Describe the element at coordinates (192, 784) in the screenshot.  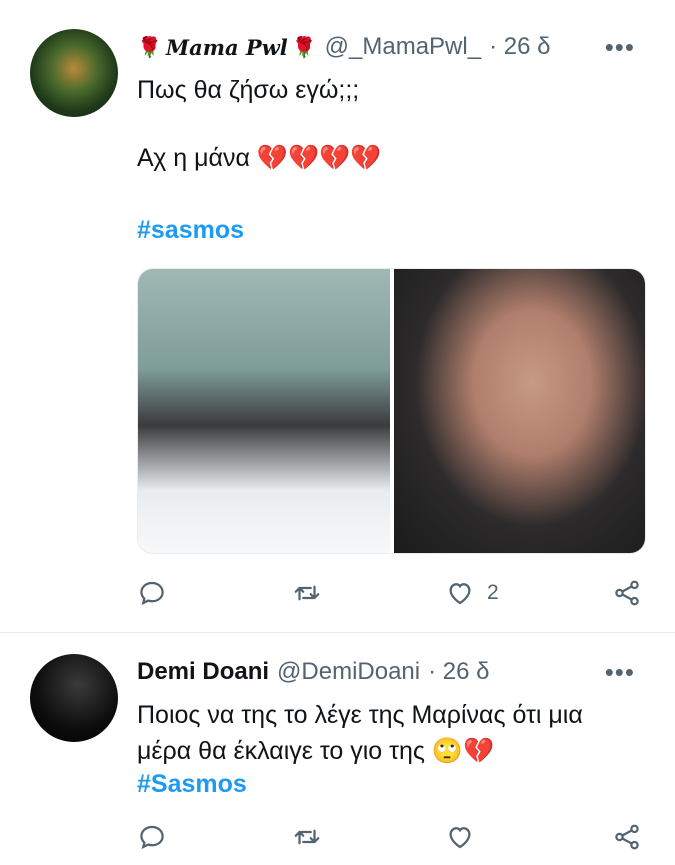
I see `hashtag-link: #Sasmos` at that location.